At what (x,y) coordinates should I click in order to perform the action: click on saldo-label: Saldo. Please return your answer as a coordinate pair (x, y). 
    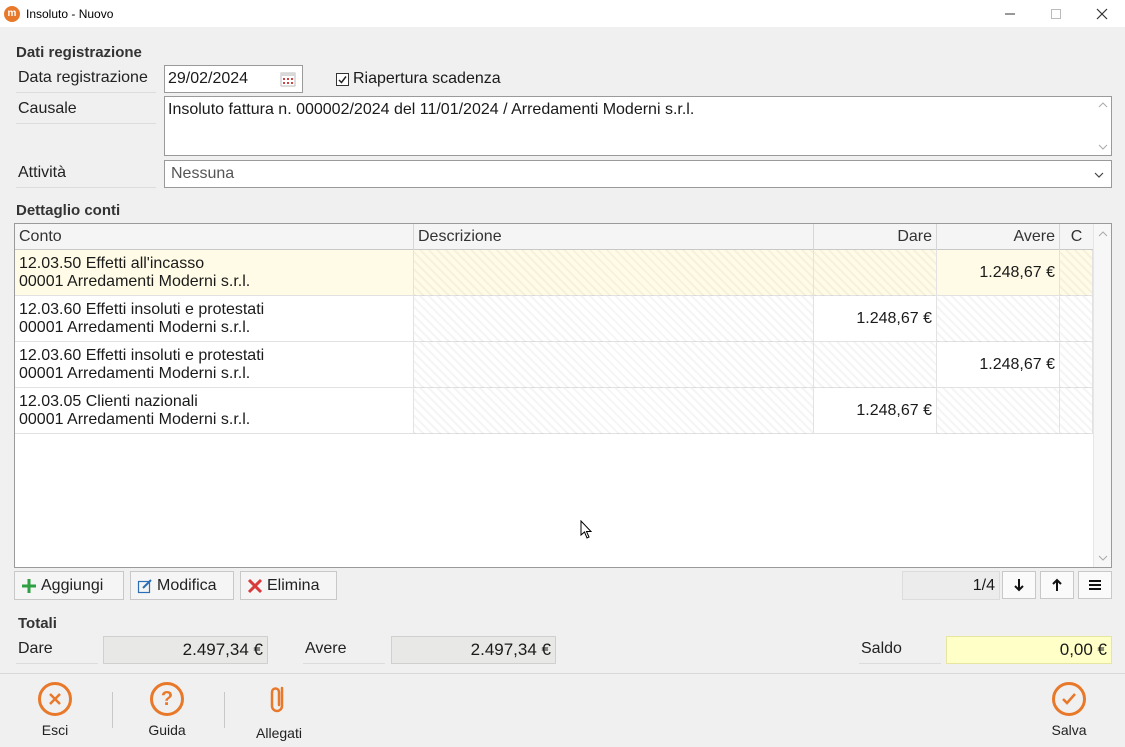
    Looking at the image, I should click on (900, 652).